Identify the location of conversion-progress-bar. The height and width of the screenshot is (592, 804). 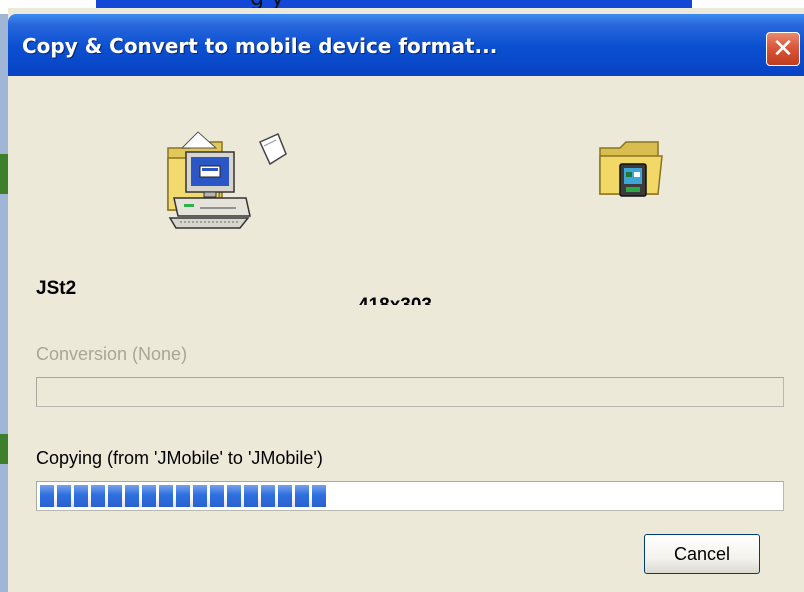
(410, 392).